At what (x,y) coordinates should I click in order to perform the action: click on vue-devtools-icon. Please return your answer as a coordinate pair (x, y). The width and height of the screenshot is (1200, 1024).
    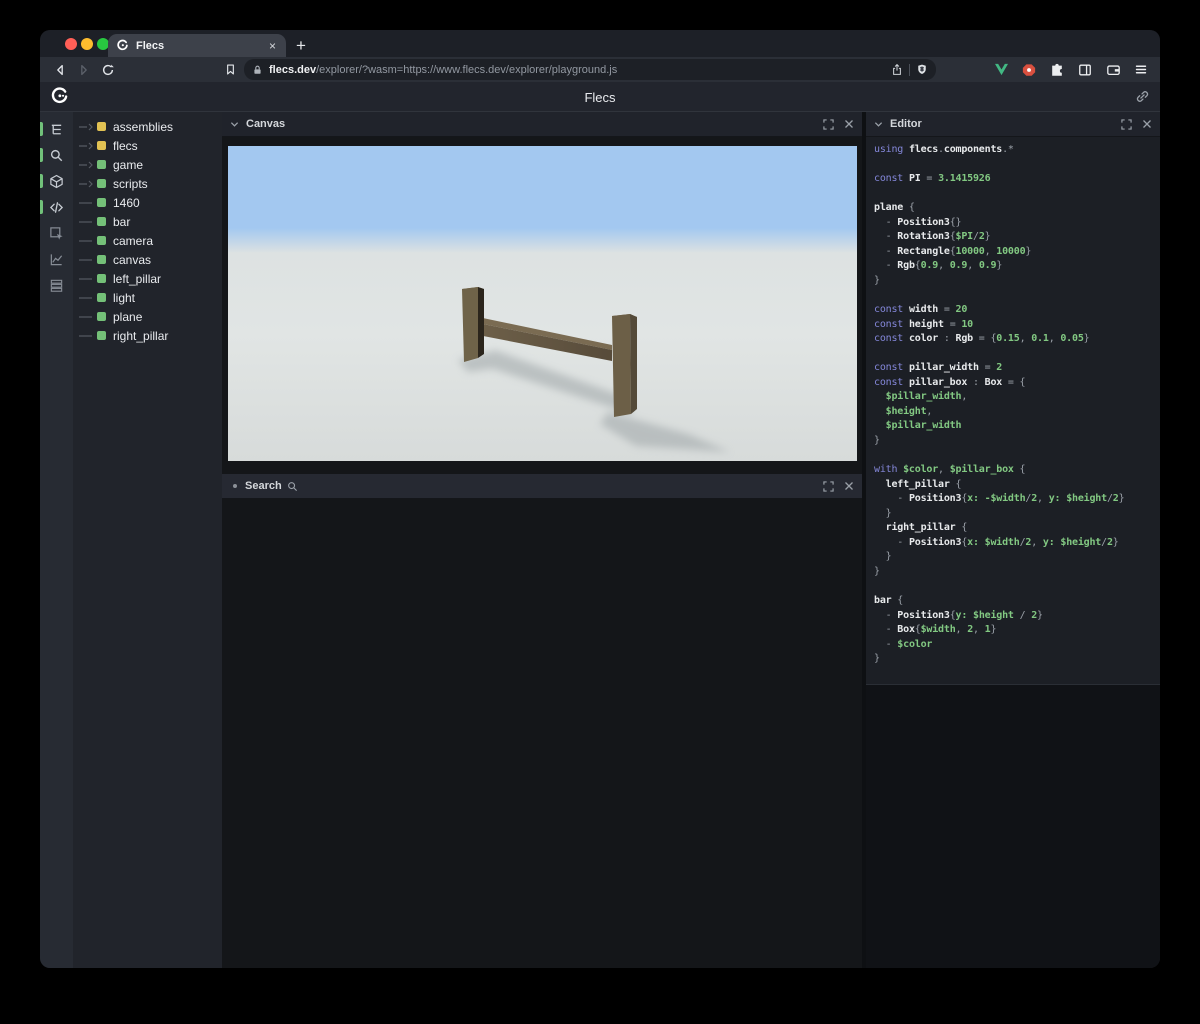
    Looking at the image, I should click on (1001, 70).